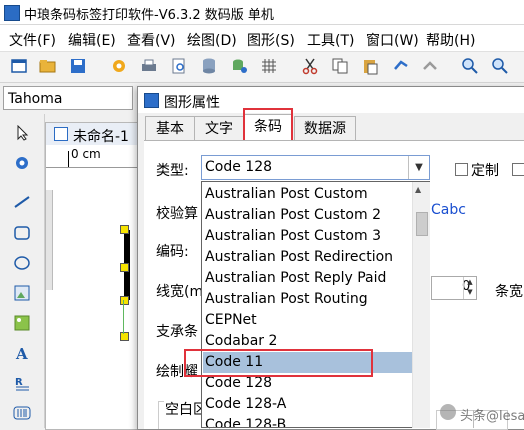  What do you see at coordinates (308, 215) in the screenshot?
I see `dropdown-option: Australian Post Custom 2` at bounding box center [308, 215].